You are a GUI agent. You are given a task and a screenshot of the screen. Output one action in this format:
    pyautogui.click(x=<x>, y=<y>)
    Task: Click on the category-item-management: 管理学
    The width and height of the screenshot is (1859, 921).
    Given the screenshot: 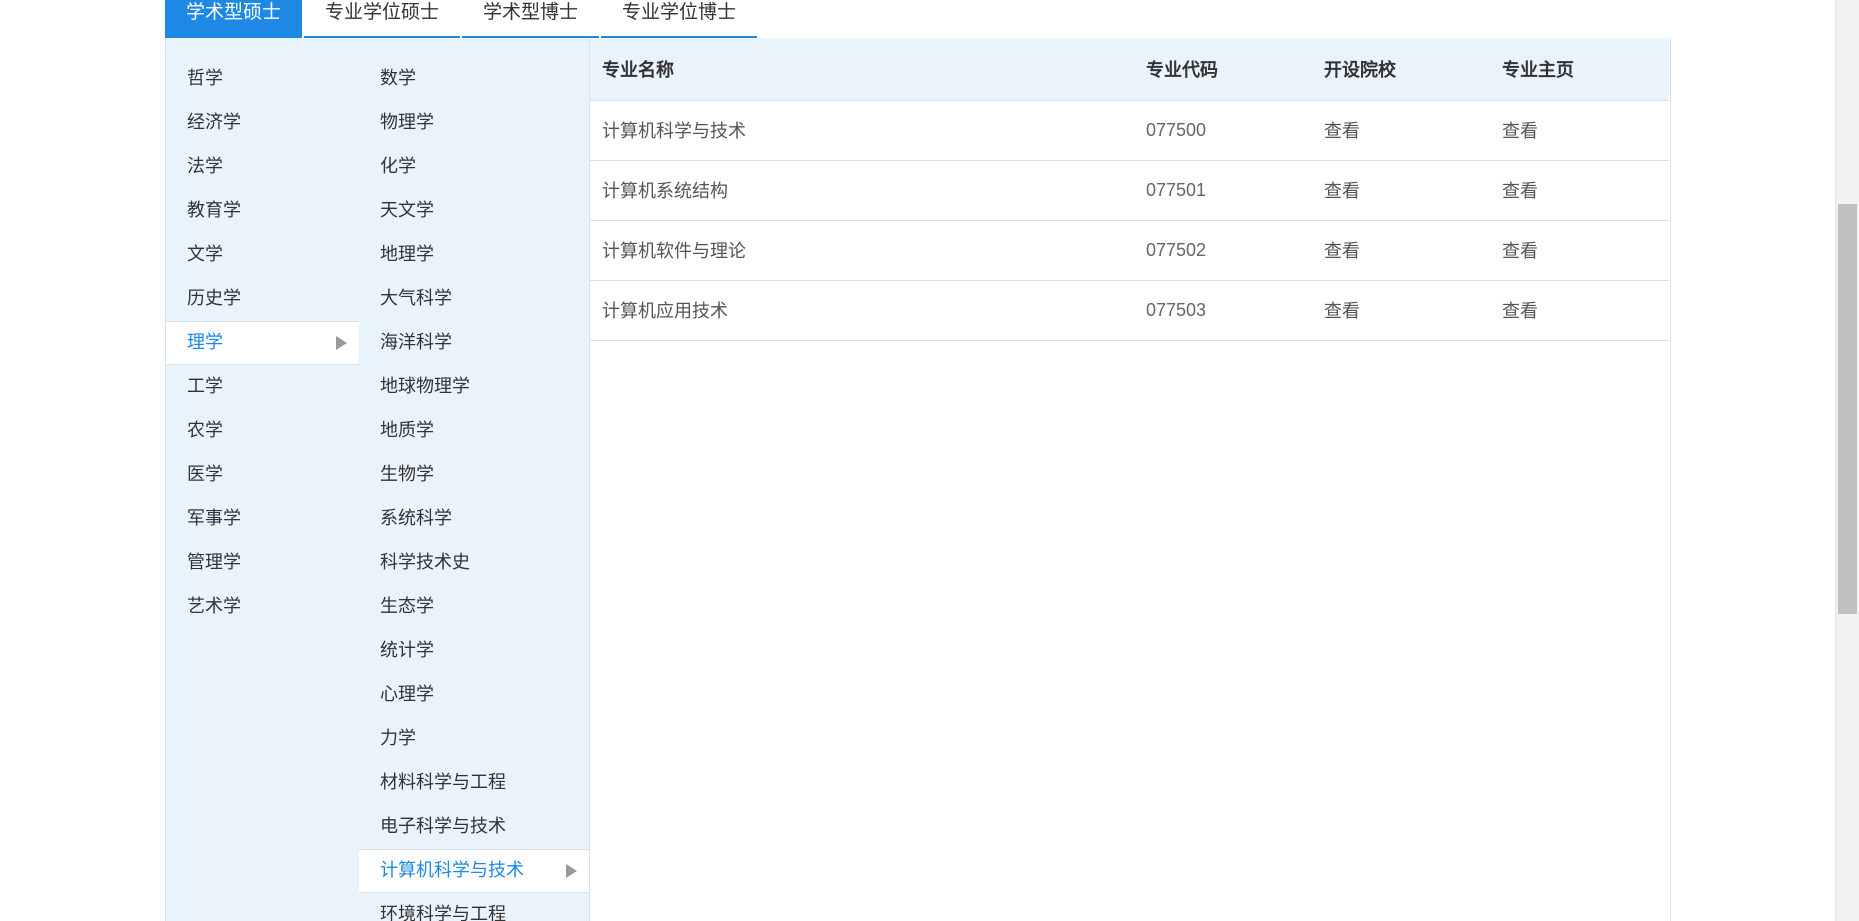 What is the action you would take?
    pyautogui.click(x=262, y=563)
    